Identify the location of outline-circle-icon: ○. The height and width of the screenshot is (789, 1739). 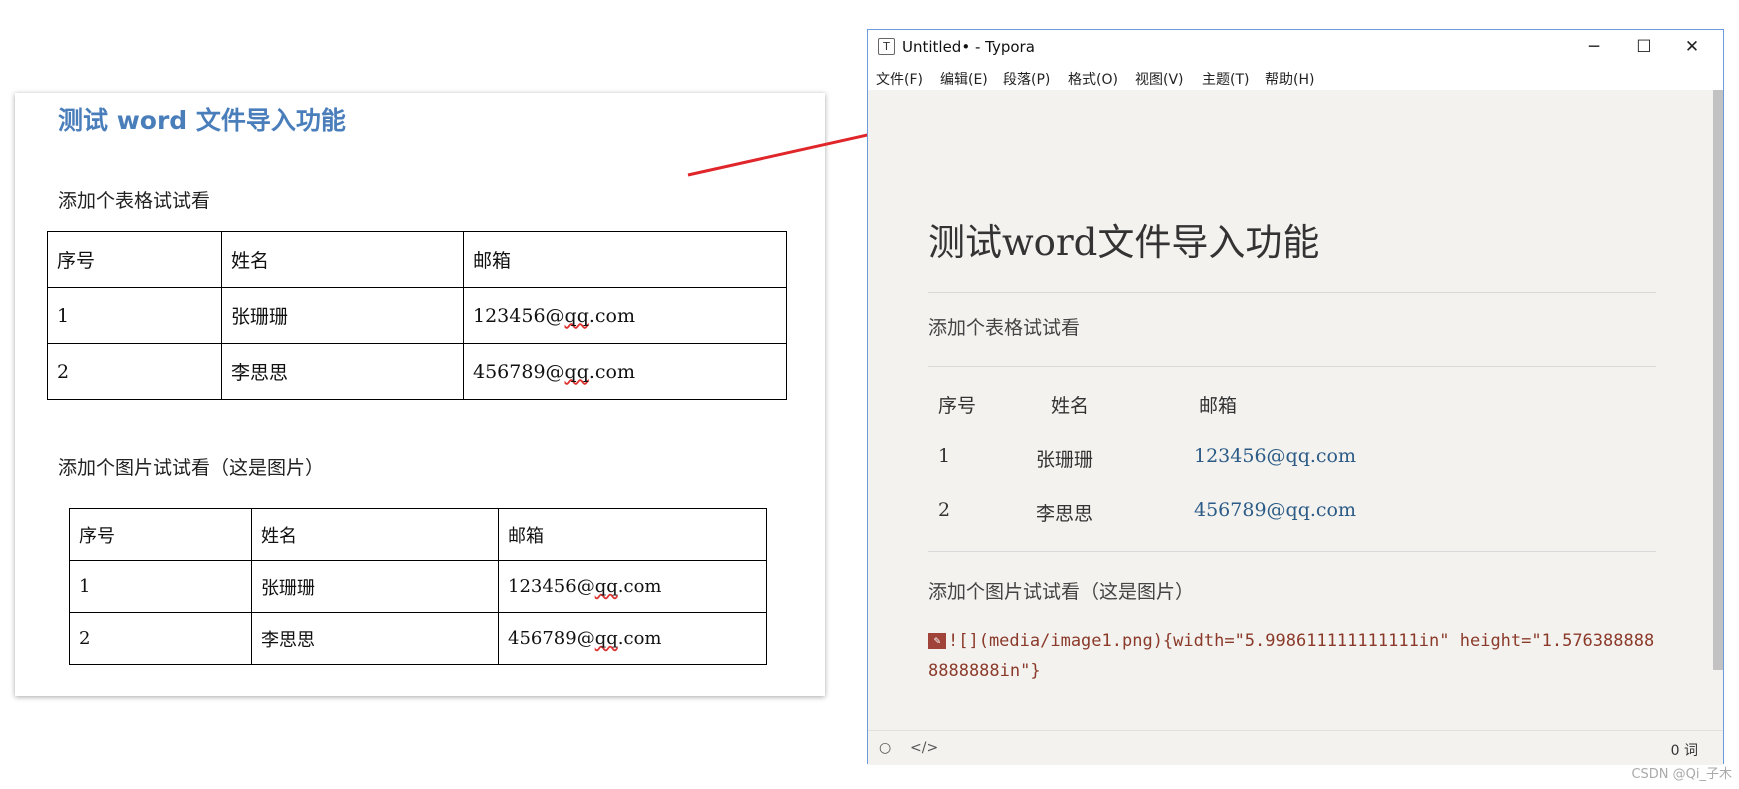
(885, 748).